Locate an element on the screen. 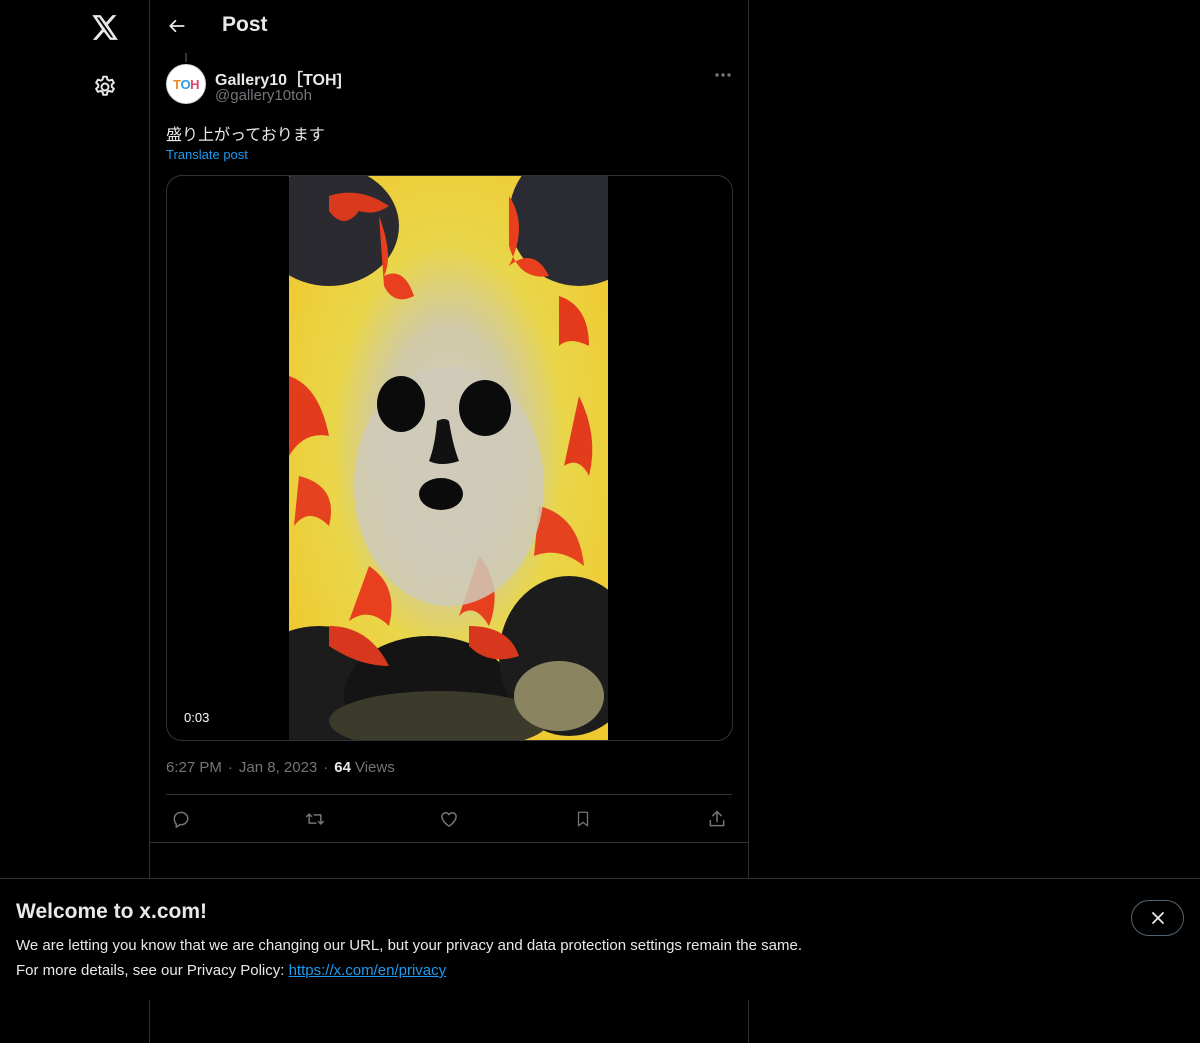  bookmark-button is located at coordinates (583, 819).